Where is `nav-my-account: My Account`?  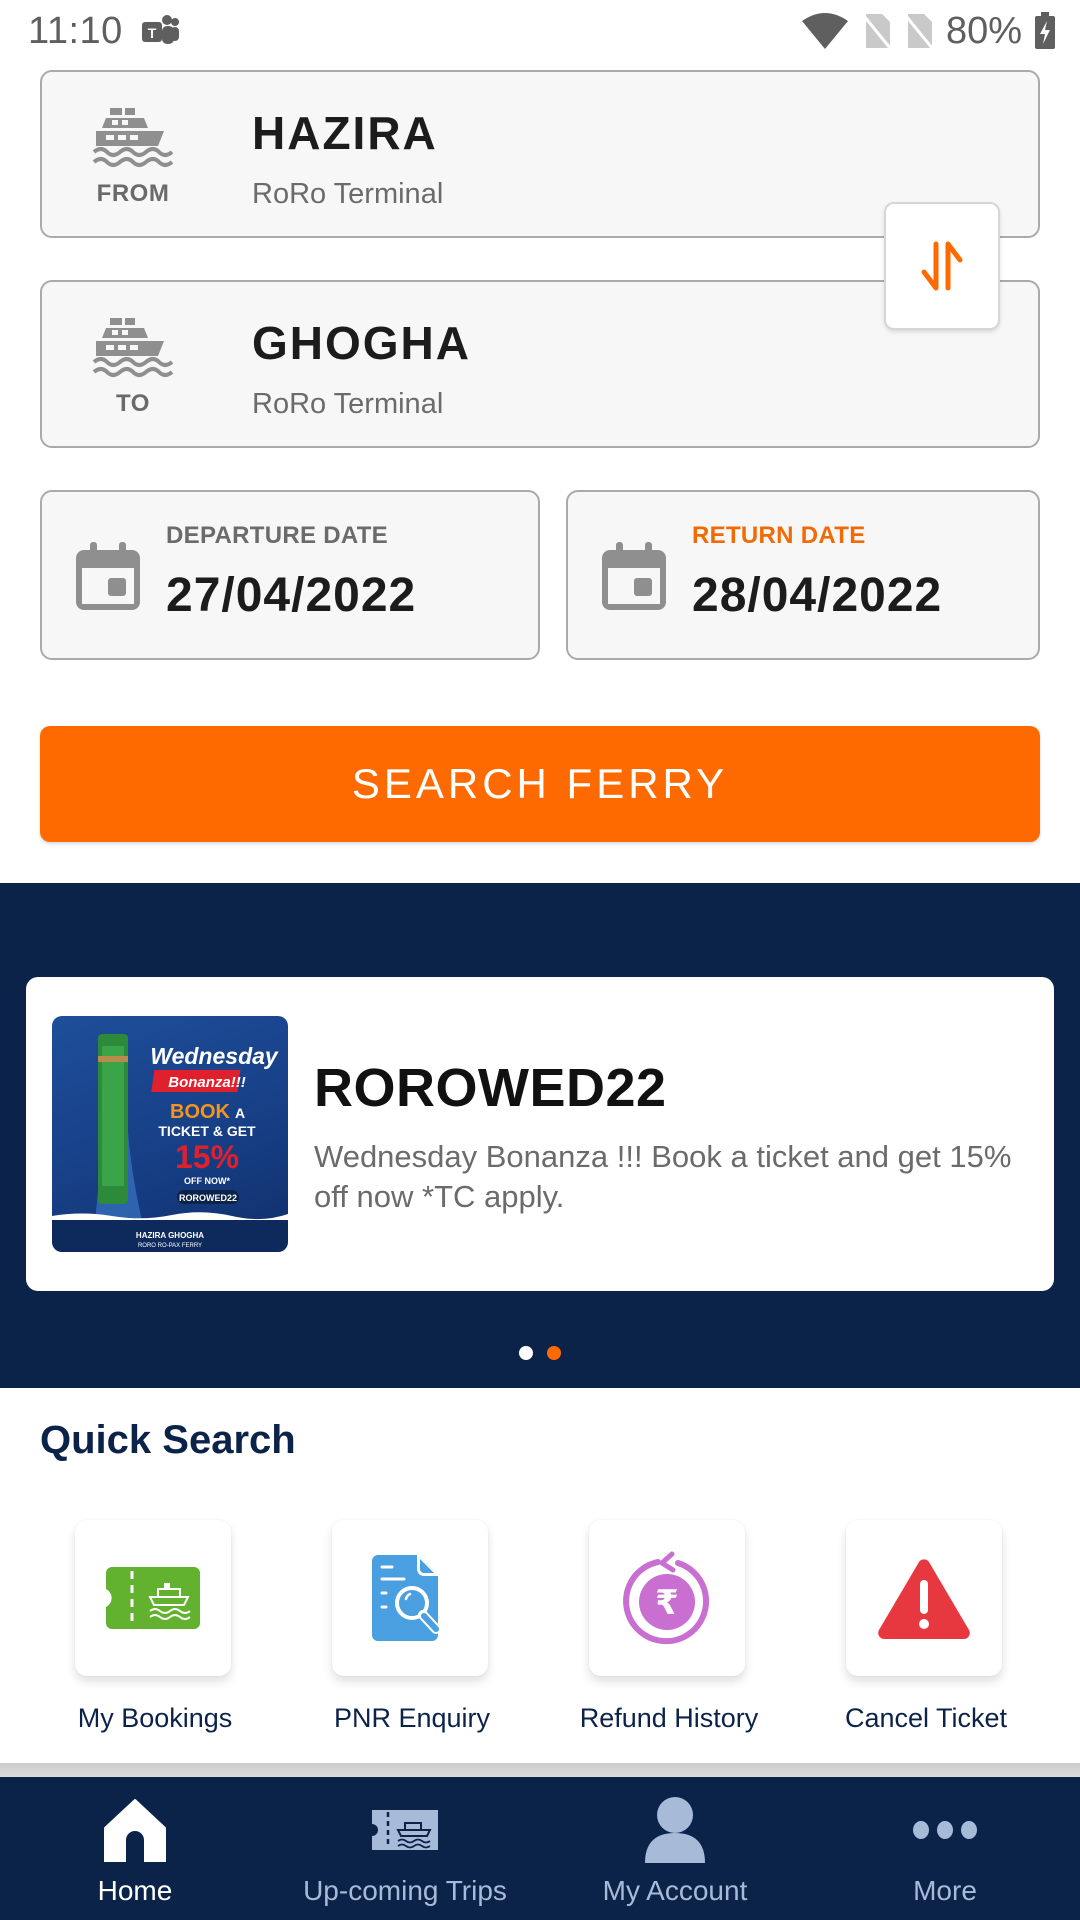 nav-my-account: My Account is located at coordinates (675, 1848).